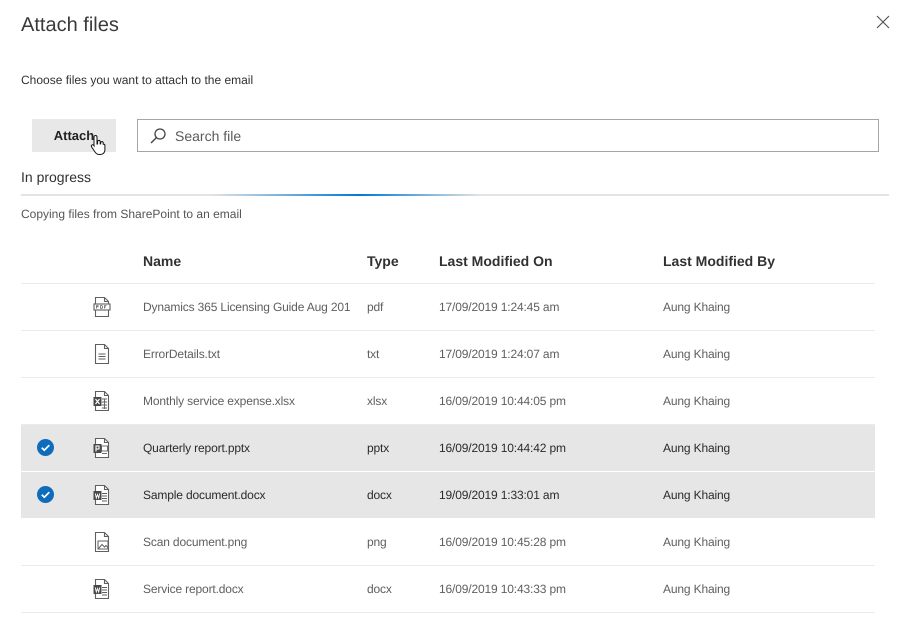 The height and width of the screenshot is (638, 906). Describe the element at coordinates (101, 353) in the screenshot. I see `text-document-icon` at that location.